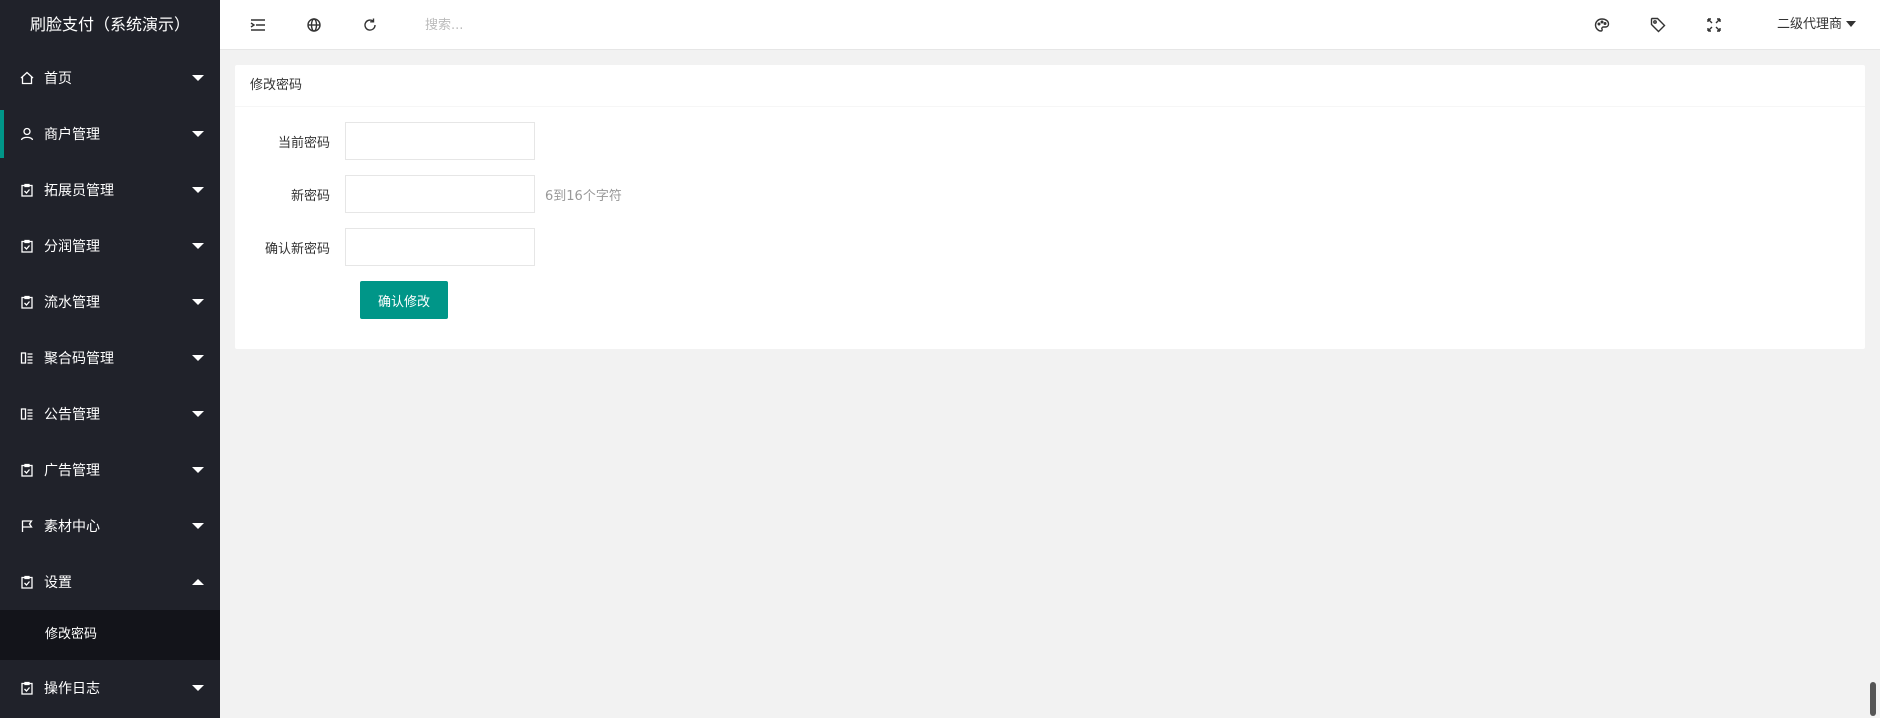  Describe the element at coordinates (79, 191) in the screenshot. I see `sidebar-item-label: 拓展员管理` at that location.